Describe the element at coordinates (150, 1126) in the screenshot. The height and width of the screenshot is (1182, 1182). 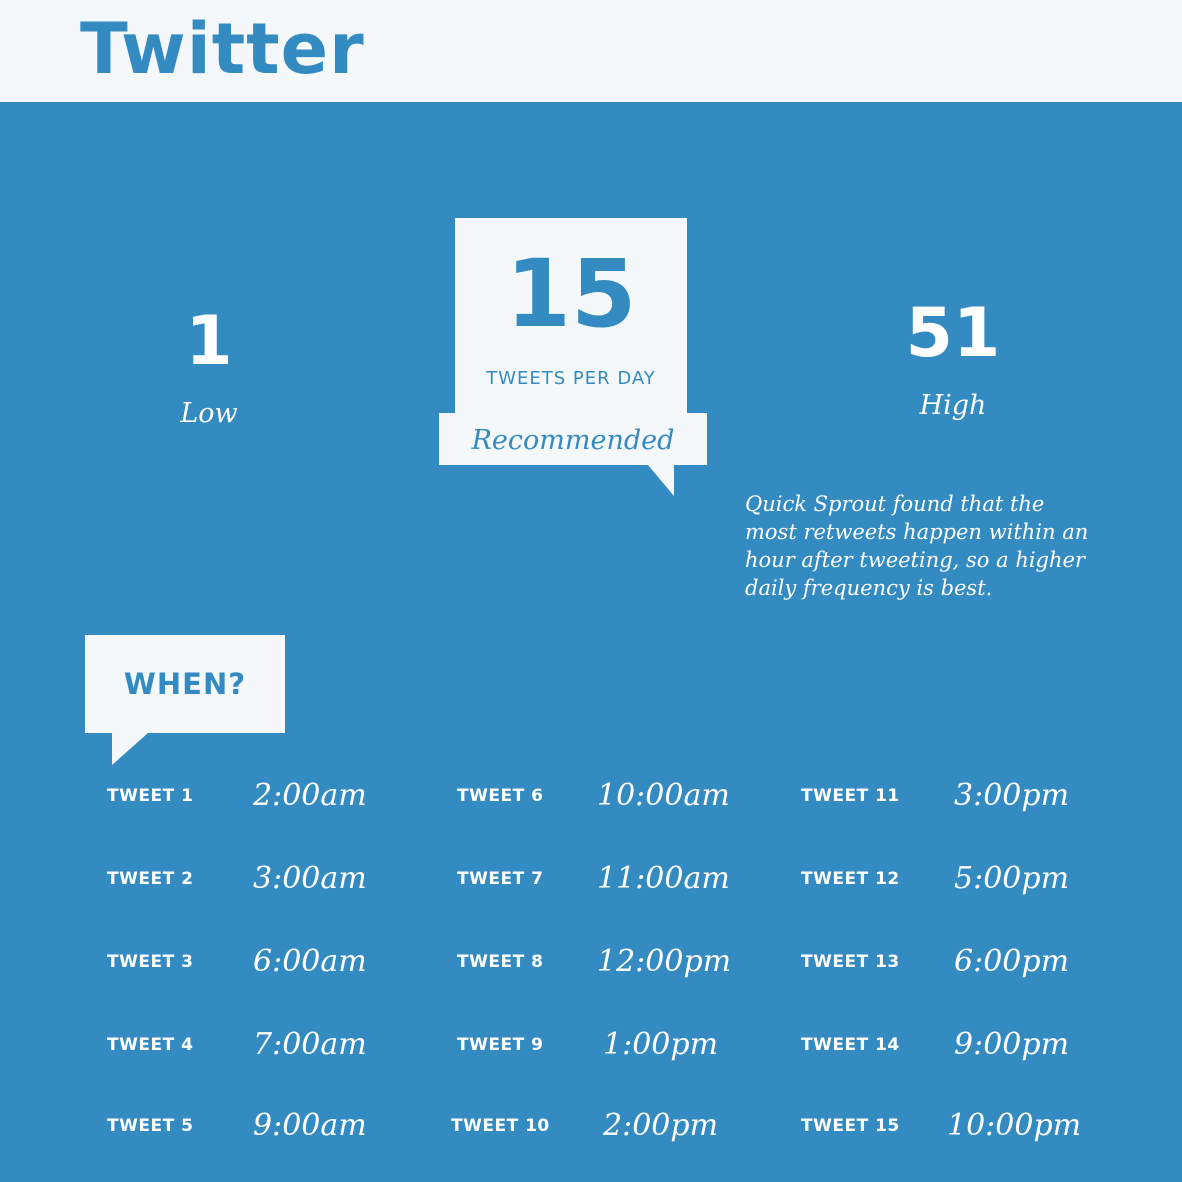
I see `tweet-label: TWEET 5` at that location.